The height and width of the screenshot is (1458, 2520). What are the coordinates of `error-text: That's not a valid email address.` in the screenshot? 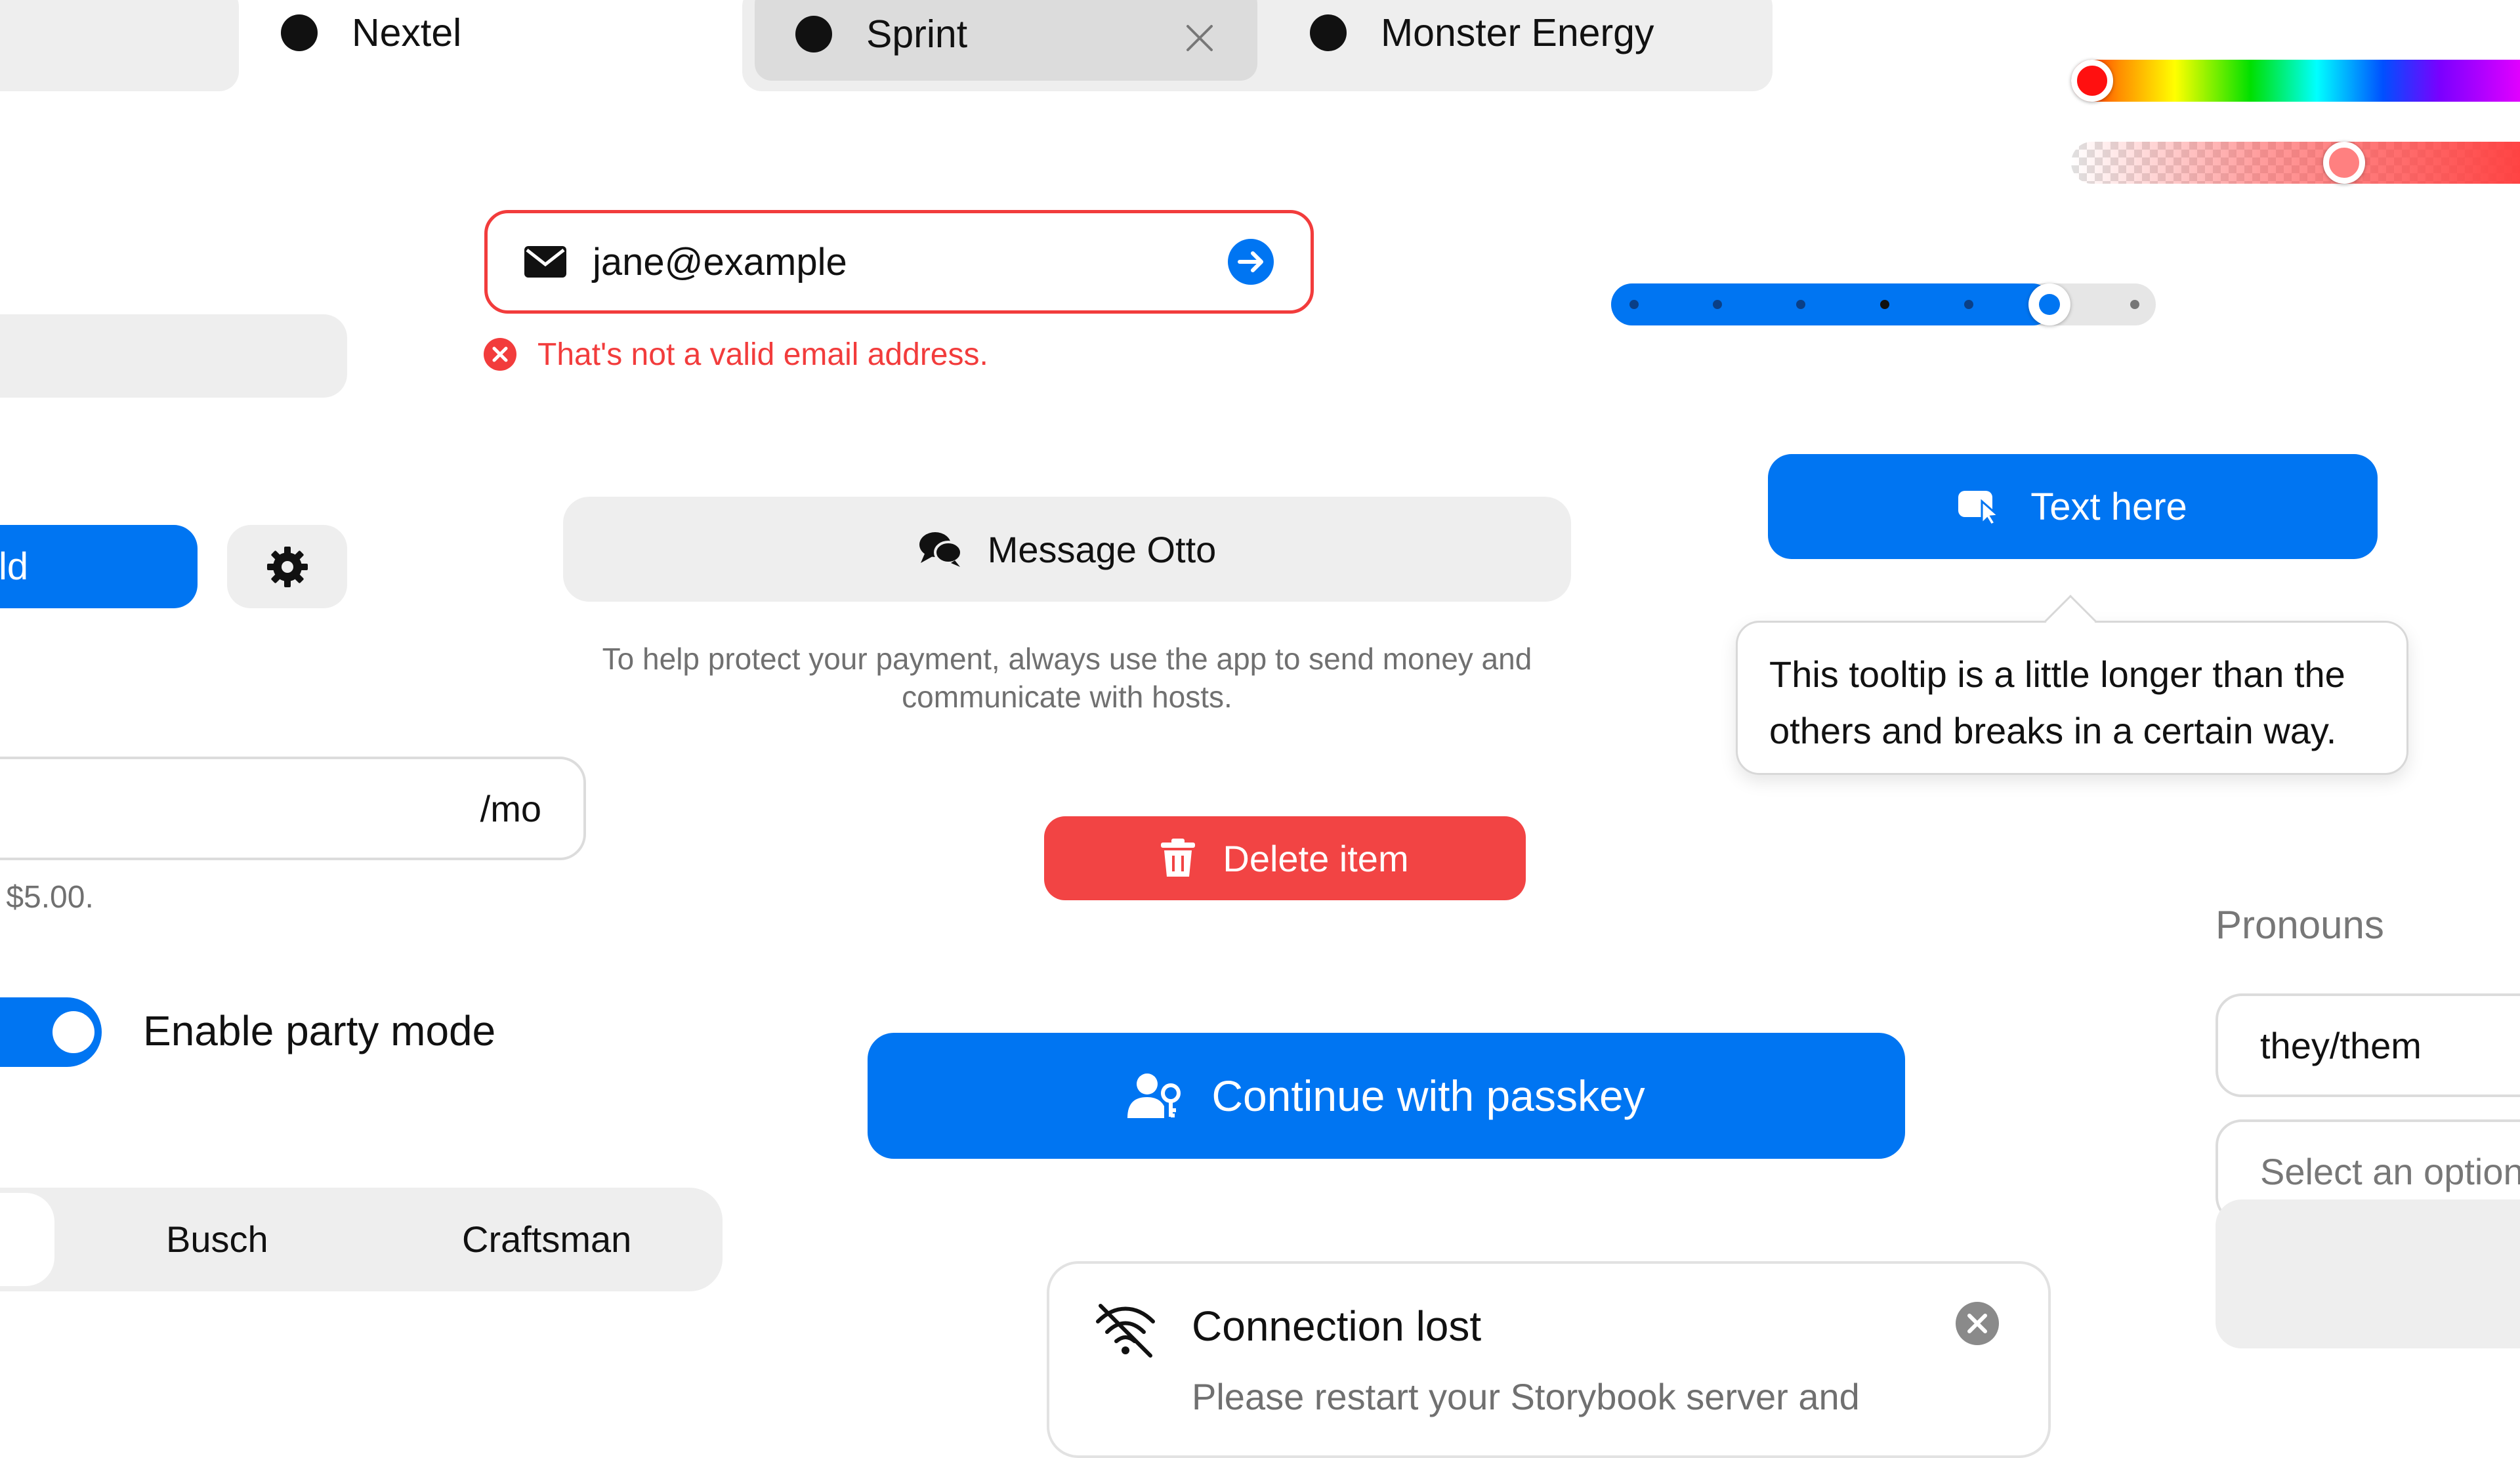 It's located at (762, 354).